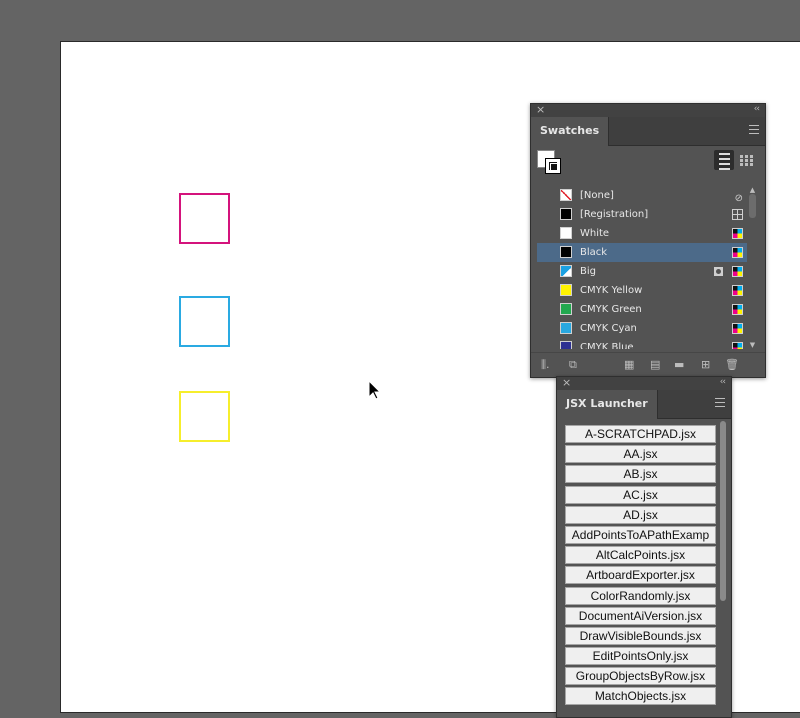 The image size is (800, 718). What do you see at coordinates (629, 364) in the screenshot?
I see `show-kinds-icon: ▦` at bounding box center [629, 364].